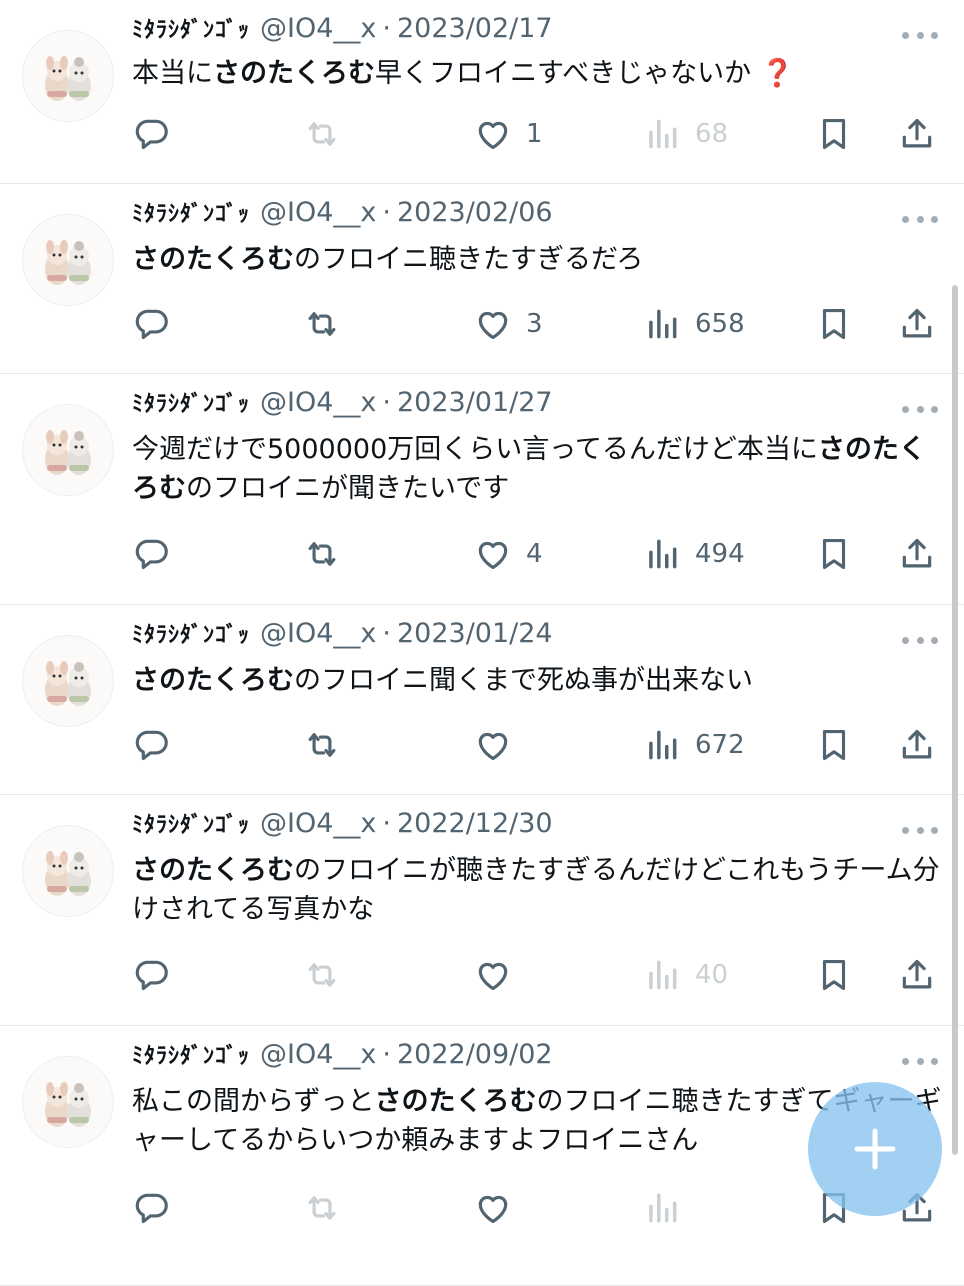 The height and width of the screenshot is (1286, 964). I want to click on views-button: 672, so click(694, 745).